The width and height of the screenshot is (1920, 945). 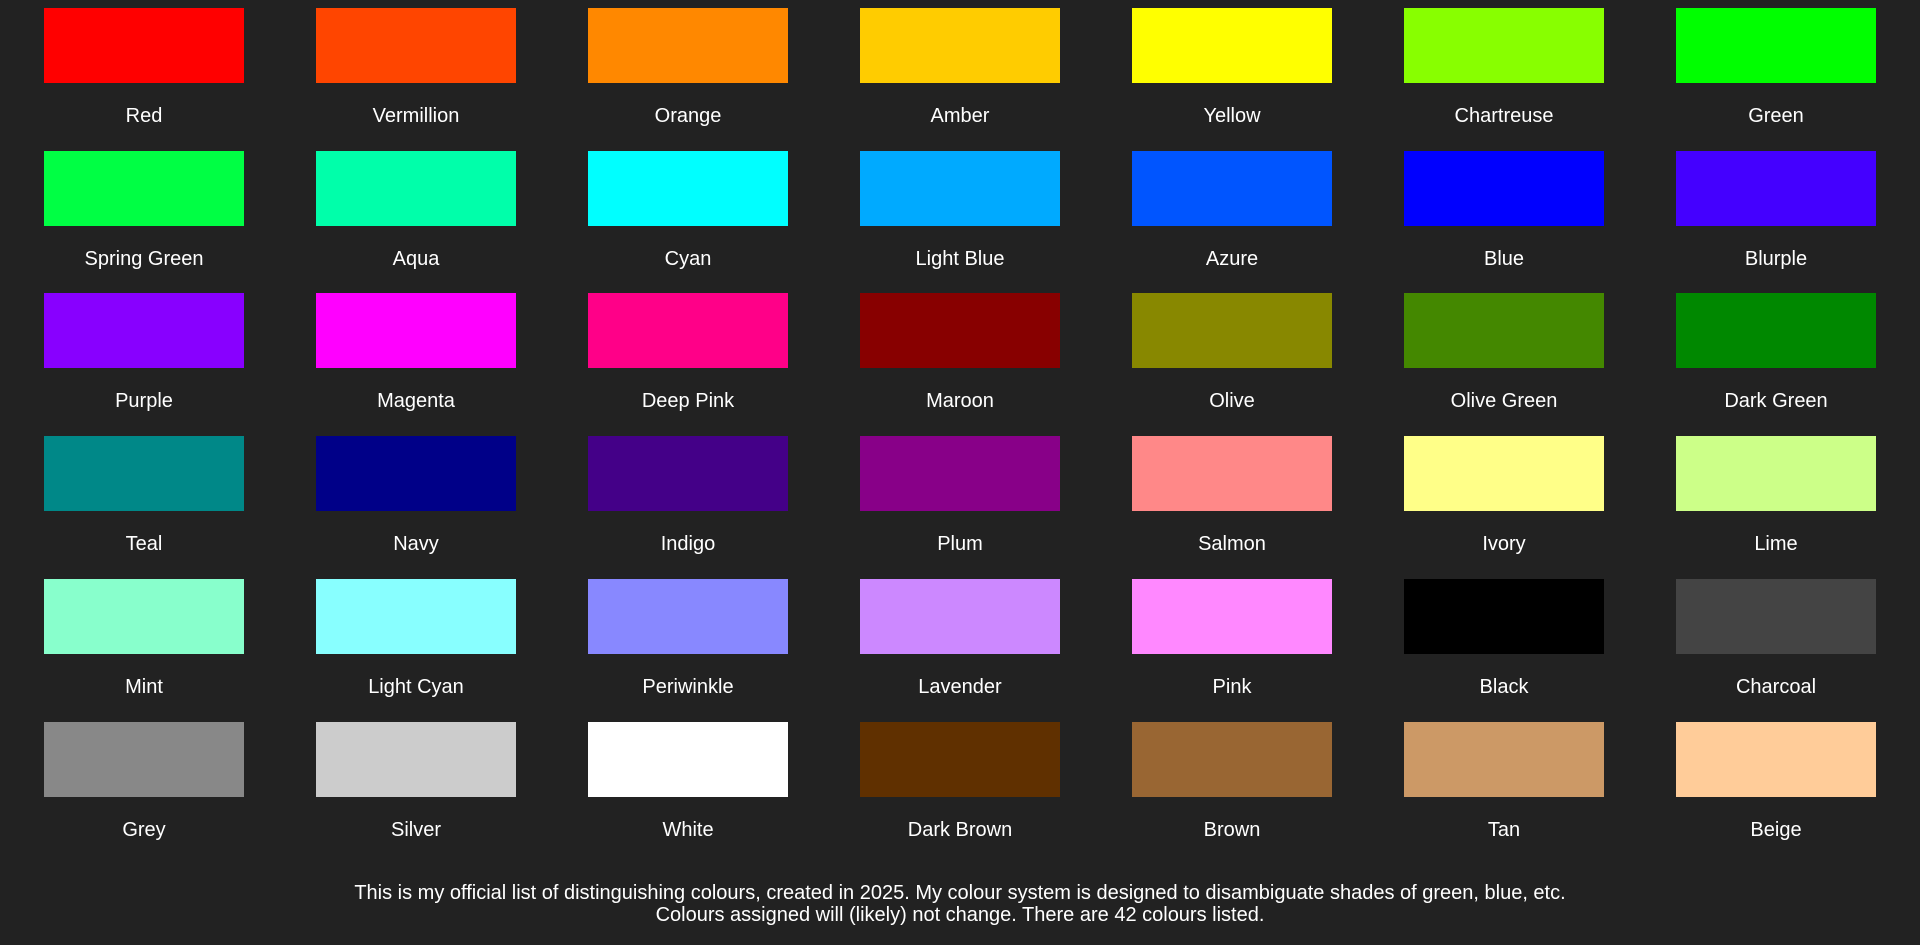 I want to click on colour-name-label: Salmon, so click(x=1232, y=544).